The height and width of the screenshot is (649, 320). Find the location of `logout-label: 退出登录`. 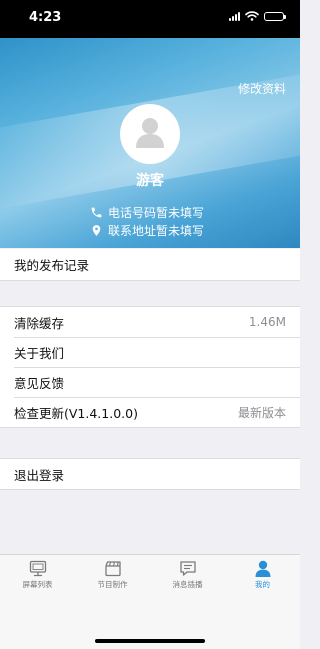

logout-label: 退出登录 is located at coordinates (39, 475).